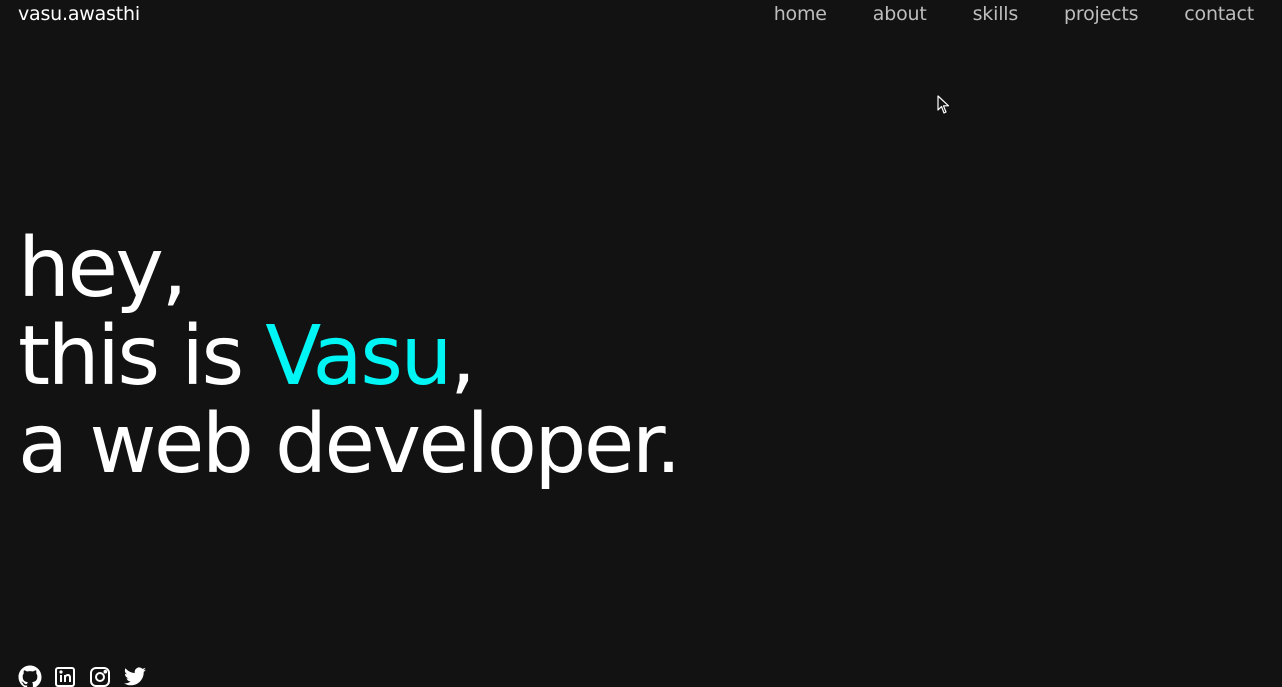 The width and height of the screenshot is (1282, 687). I want to click on nav-link-home: home, so click(800, 14).